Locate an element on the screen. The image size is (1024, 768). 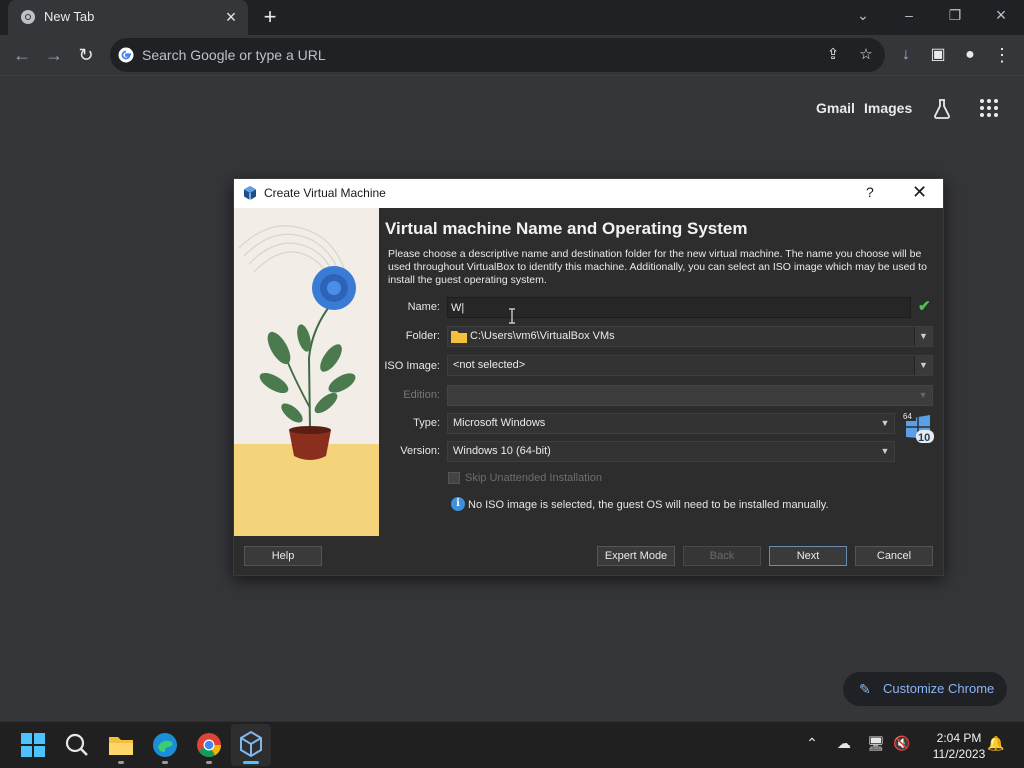
forward-arrow-icon: → is located at coordinates (54, 55).